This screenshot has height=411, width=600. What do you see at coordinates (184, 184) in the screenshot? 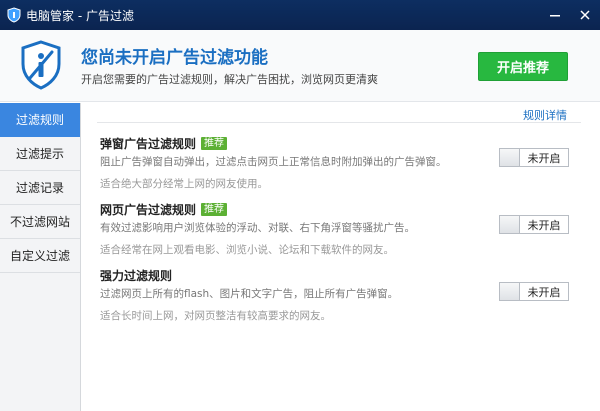
I see `rule-note: 适合绝大部分经常上网的网友使用。` at bounding box center [184, 184].